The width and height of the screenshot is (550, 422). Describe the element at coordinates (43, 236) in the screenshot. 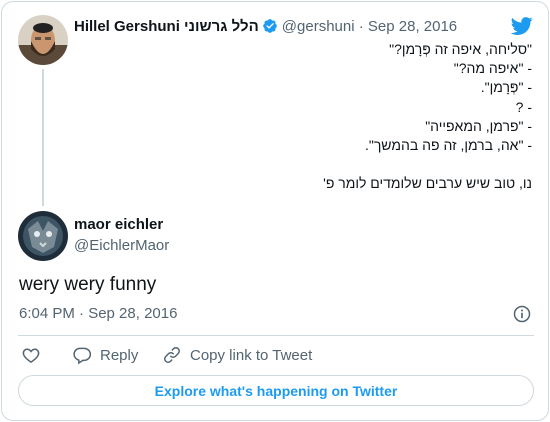

I see `avatar-maor-eichler` at that location.